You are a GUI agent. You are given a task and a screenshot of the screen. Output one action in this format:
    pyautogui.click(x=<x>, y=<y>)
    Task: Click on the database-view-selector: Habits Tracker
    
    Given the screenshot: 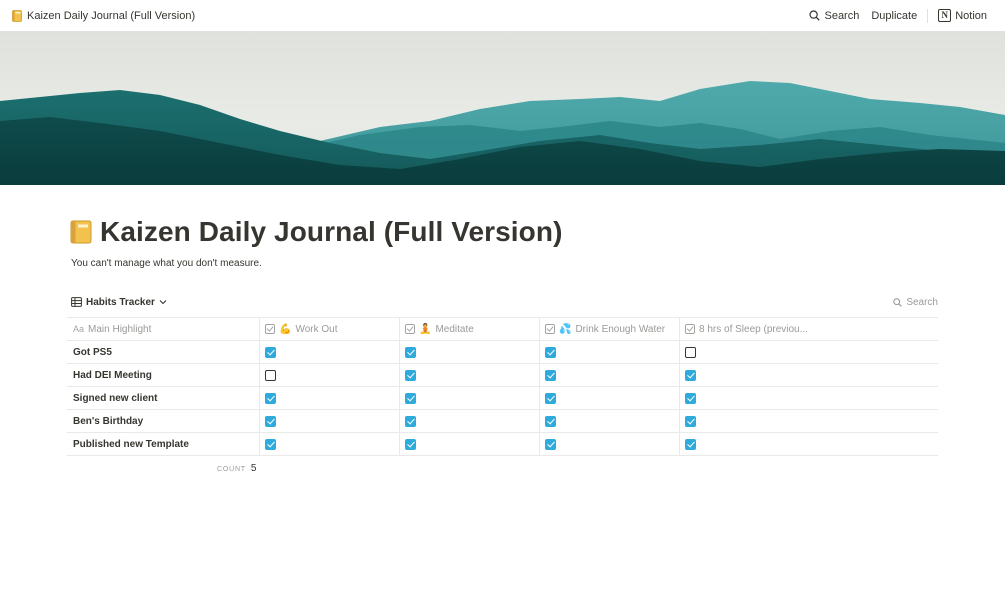 What is the action you would take?
    pyautogui.click(x=119, y=302)
    